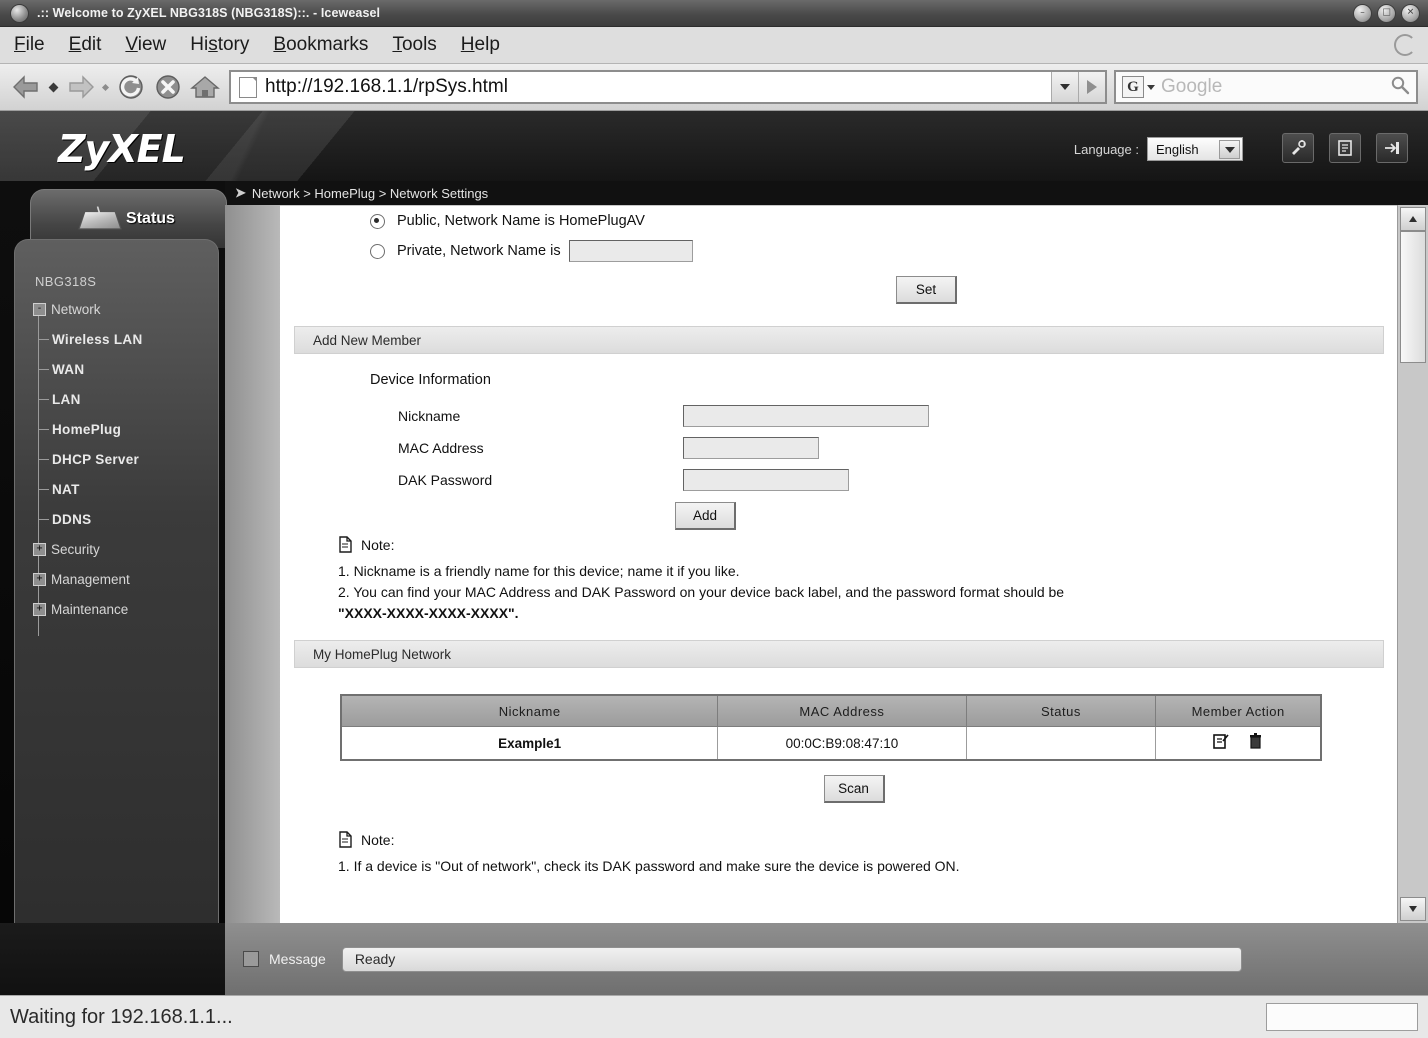 The image size is (1428, 1038). What do you see at coordinates (85, 45) in the screenshot?
I see `menu-edit: Edit` at bounding box center [85, 45].